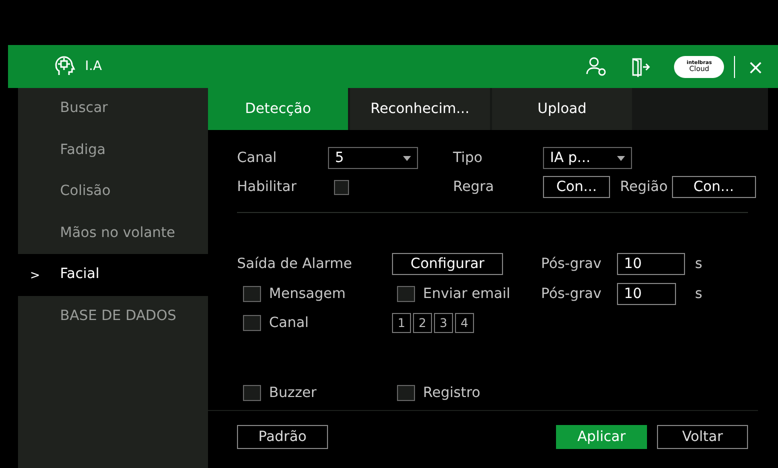 The width and height of the screenshot is (778, 468). I want to click on user-settings-icon, so click(597, 66).